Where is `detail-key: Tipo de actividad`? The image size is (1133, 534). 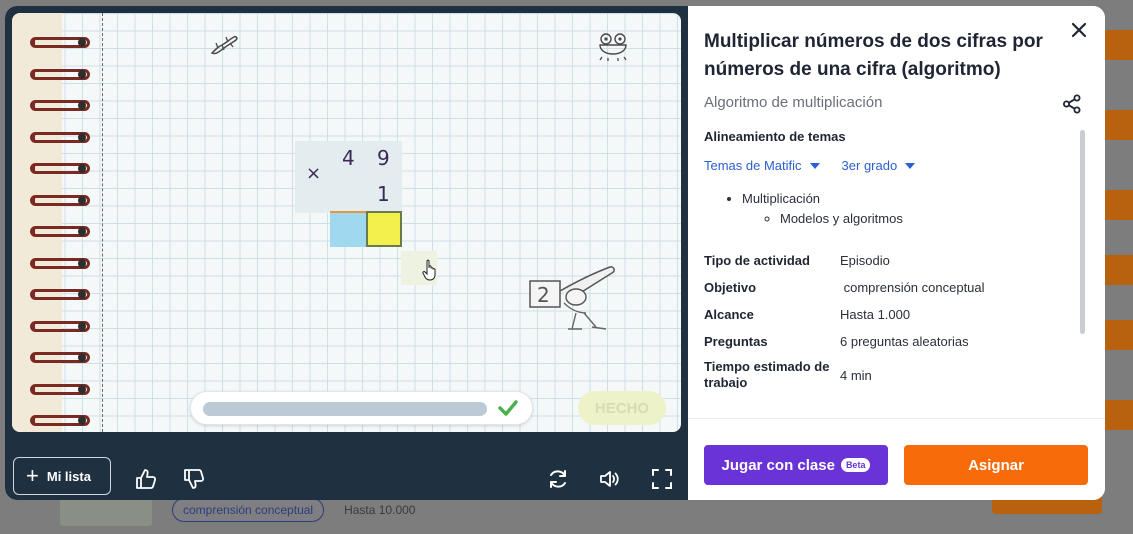
detail-key: Tipo de actividad is located at coordinates (757, 260).